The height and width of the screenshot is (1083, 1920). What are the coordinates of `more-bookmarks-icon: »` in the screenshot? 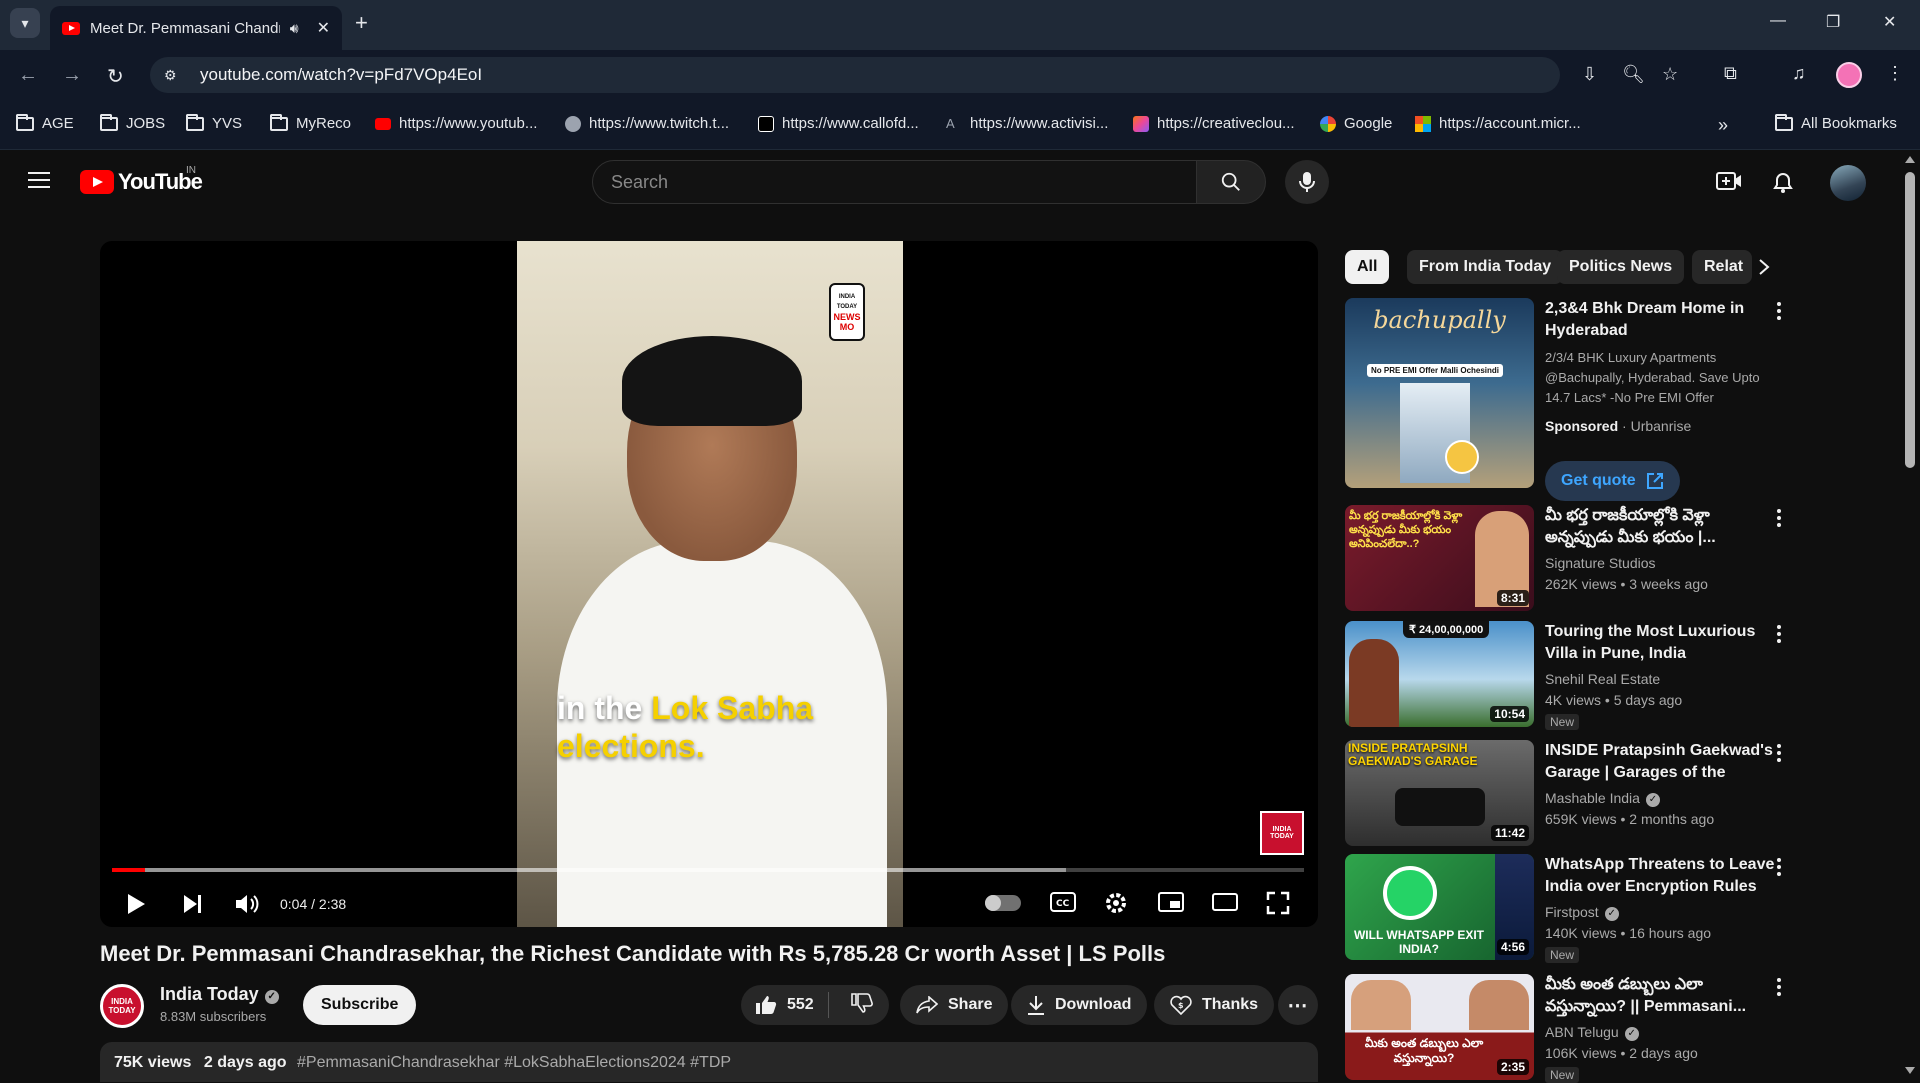 It's located at (1723, 125).